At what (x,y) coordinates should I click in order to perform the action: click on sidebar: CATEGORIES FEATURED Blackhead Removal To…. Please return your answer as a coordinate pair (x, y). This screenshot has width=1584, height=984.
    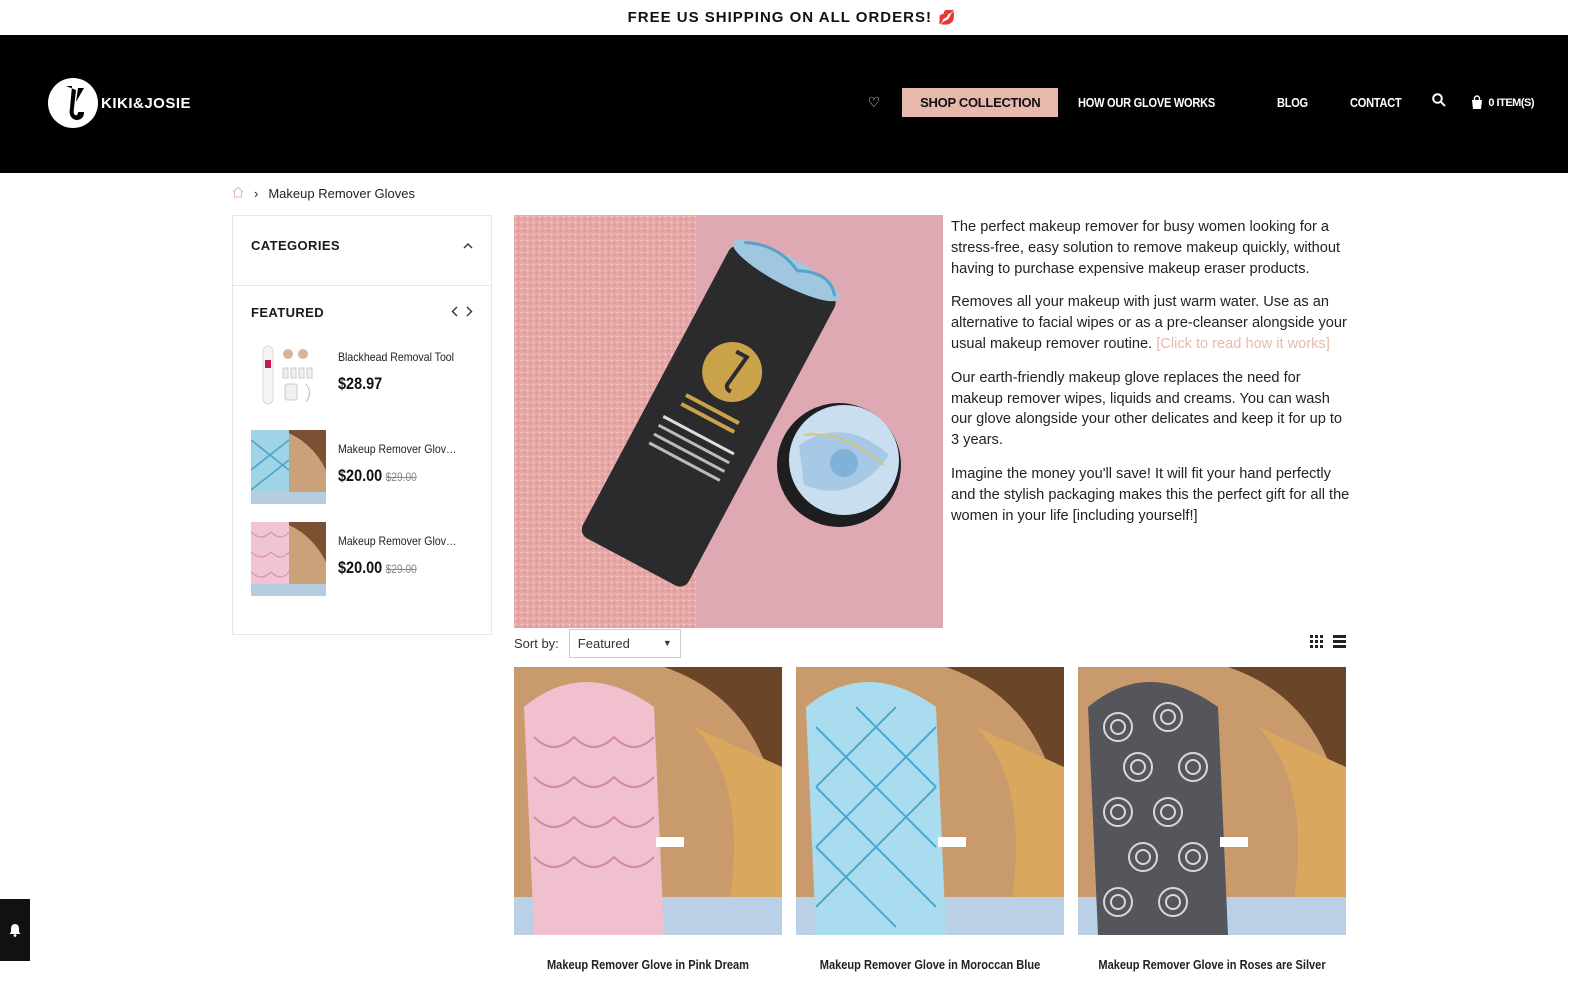
    Looking at the image, I should click on (362, 425).